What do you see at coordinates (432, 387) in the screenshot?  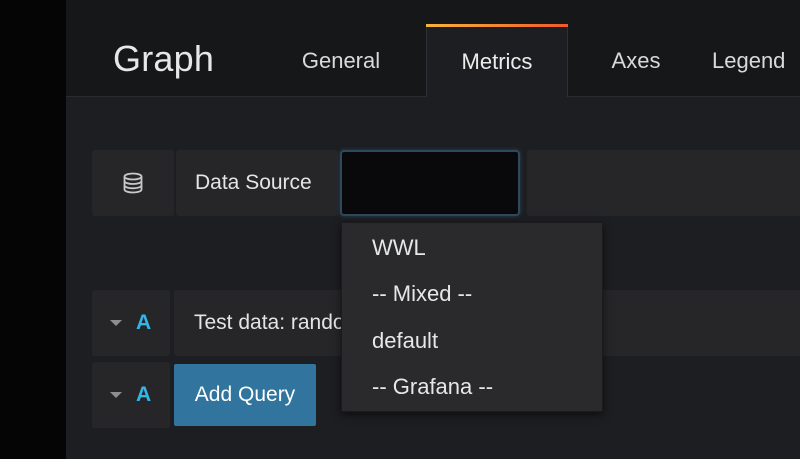 I see `dropdown-option-grafana: -- Grafana --` at bounding box center [432, 387].